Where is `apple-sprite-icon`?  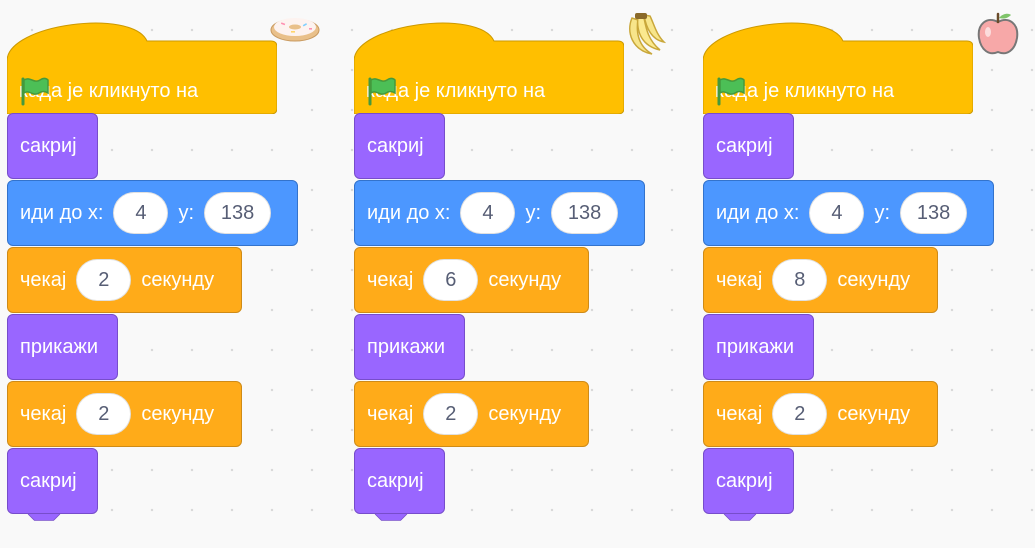 apple-sprite-icon is located at coordinates (998, 37).